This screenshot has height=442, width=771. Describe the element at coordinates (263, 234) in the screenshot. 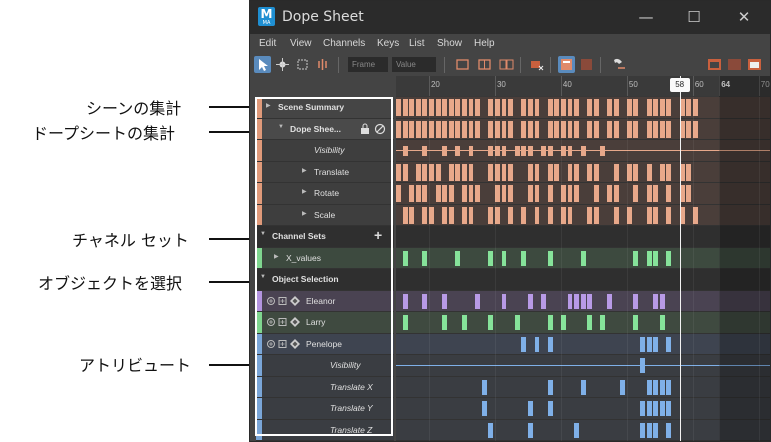

I see `collapse-arrow-icon: ▼` at that location.